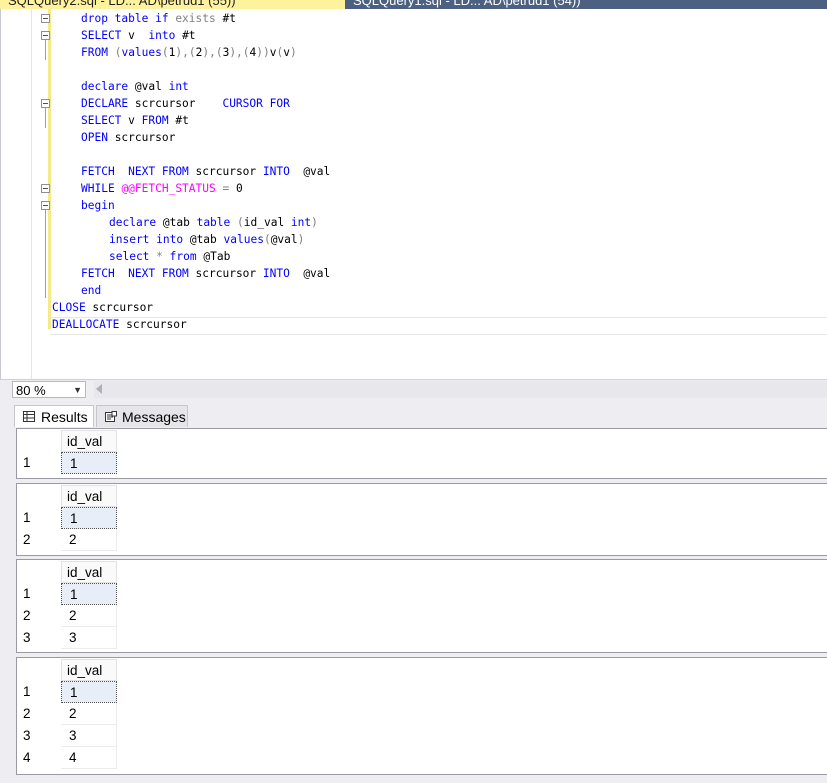 This screenshot has height=783, width=827. Describe the element at coordinates (586, 4) in the screenshot. I see `tab-sqlquery1: SQLQuery1.sql - LD... AD\petrud1 (54))` at that location.